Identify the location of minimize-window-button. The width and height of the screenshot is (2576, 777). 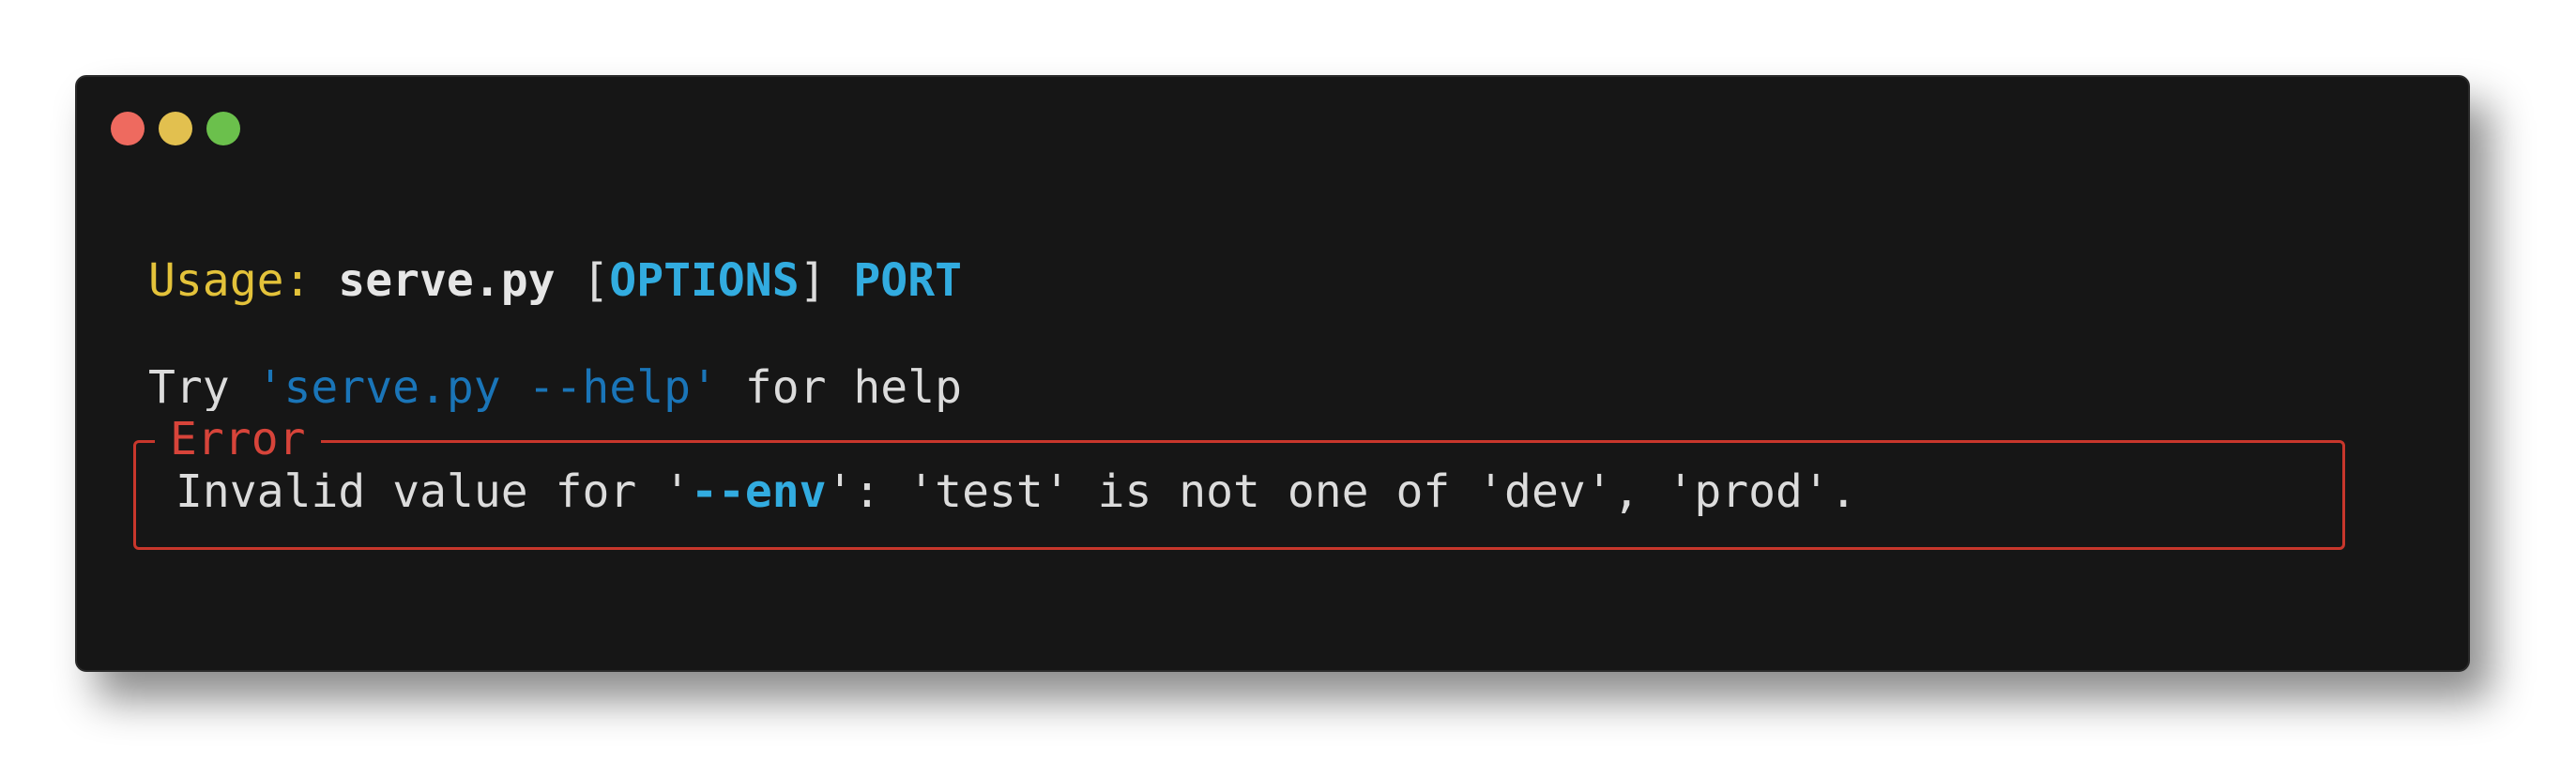
(175, 128).